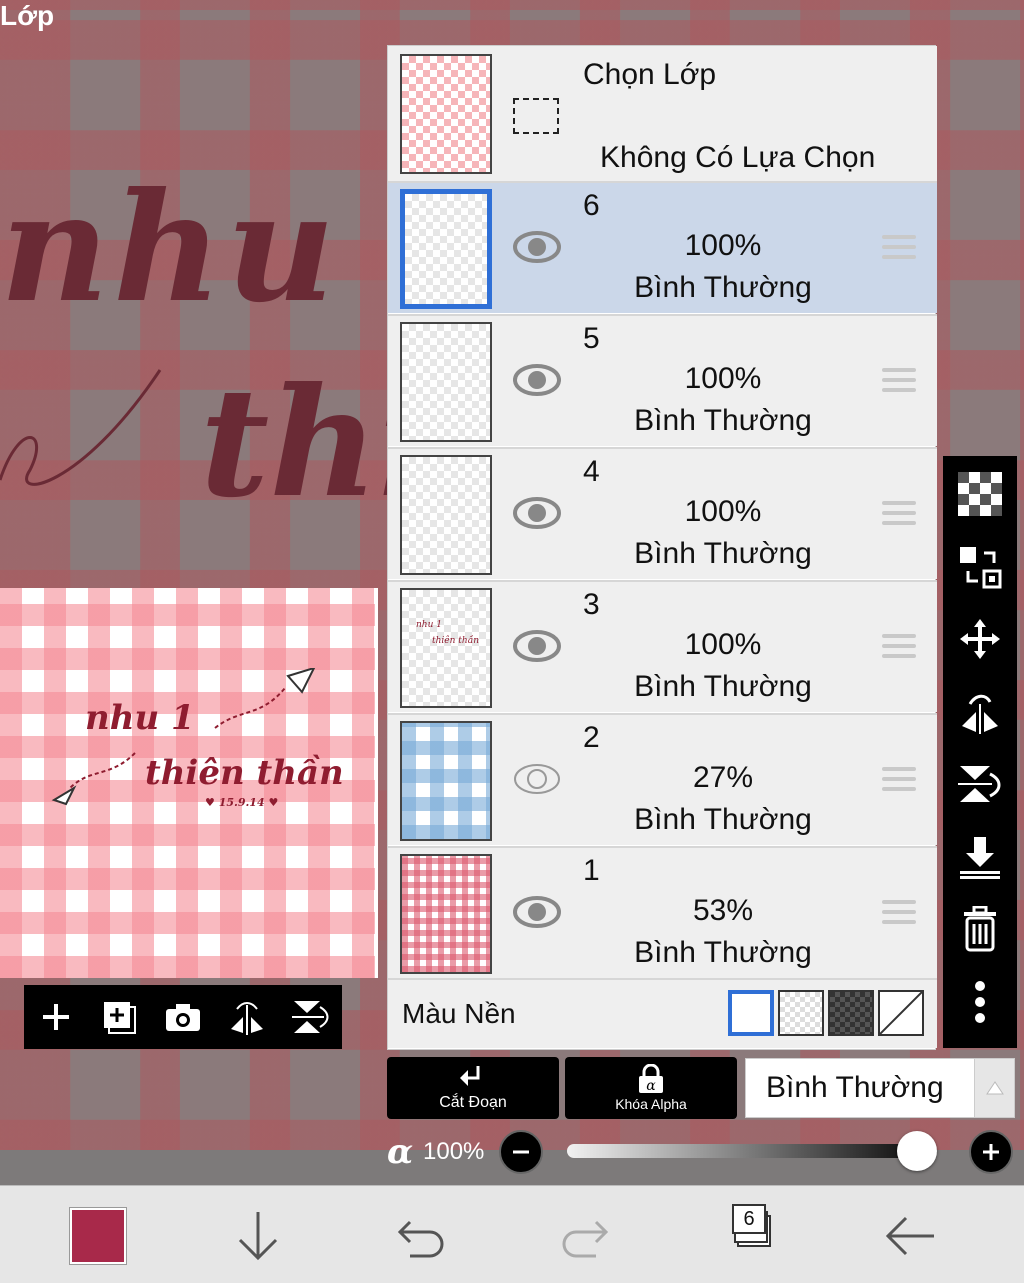 Image resolution: width=1024 pixels, height=1283 pixels. I want to click on flip-vertical-button, so click(310, 1017).